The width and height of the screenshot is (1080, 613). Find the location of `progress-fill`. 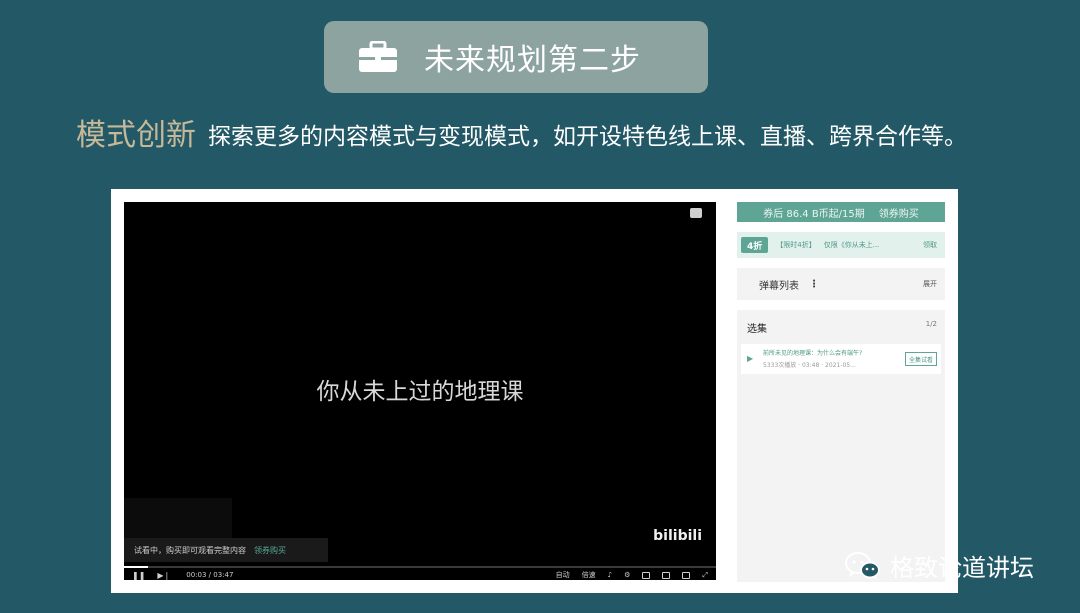

progress-fill is located at coordinates (136, 567).